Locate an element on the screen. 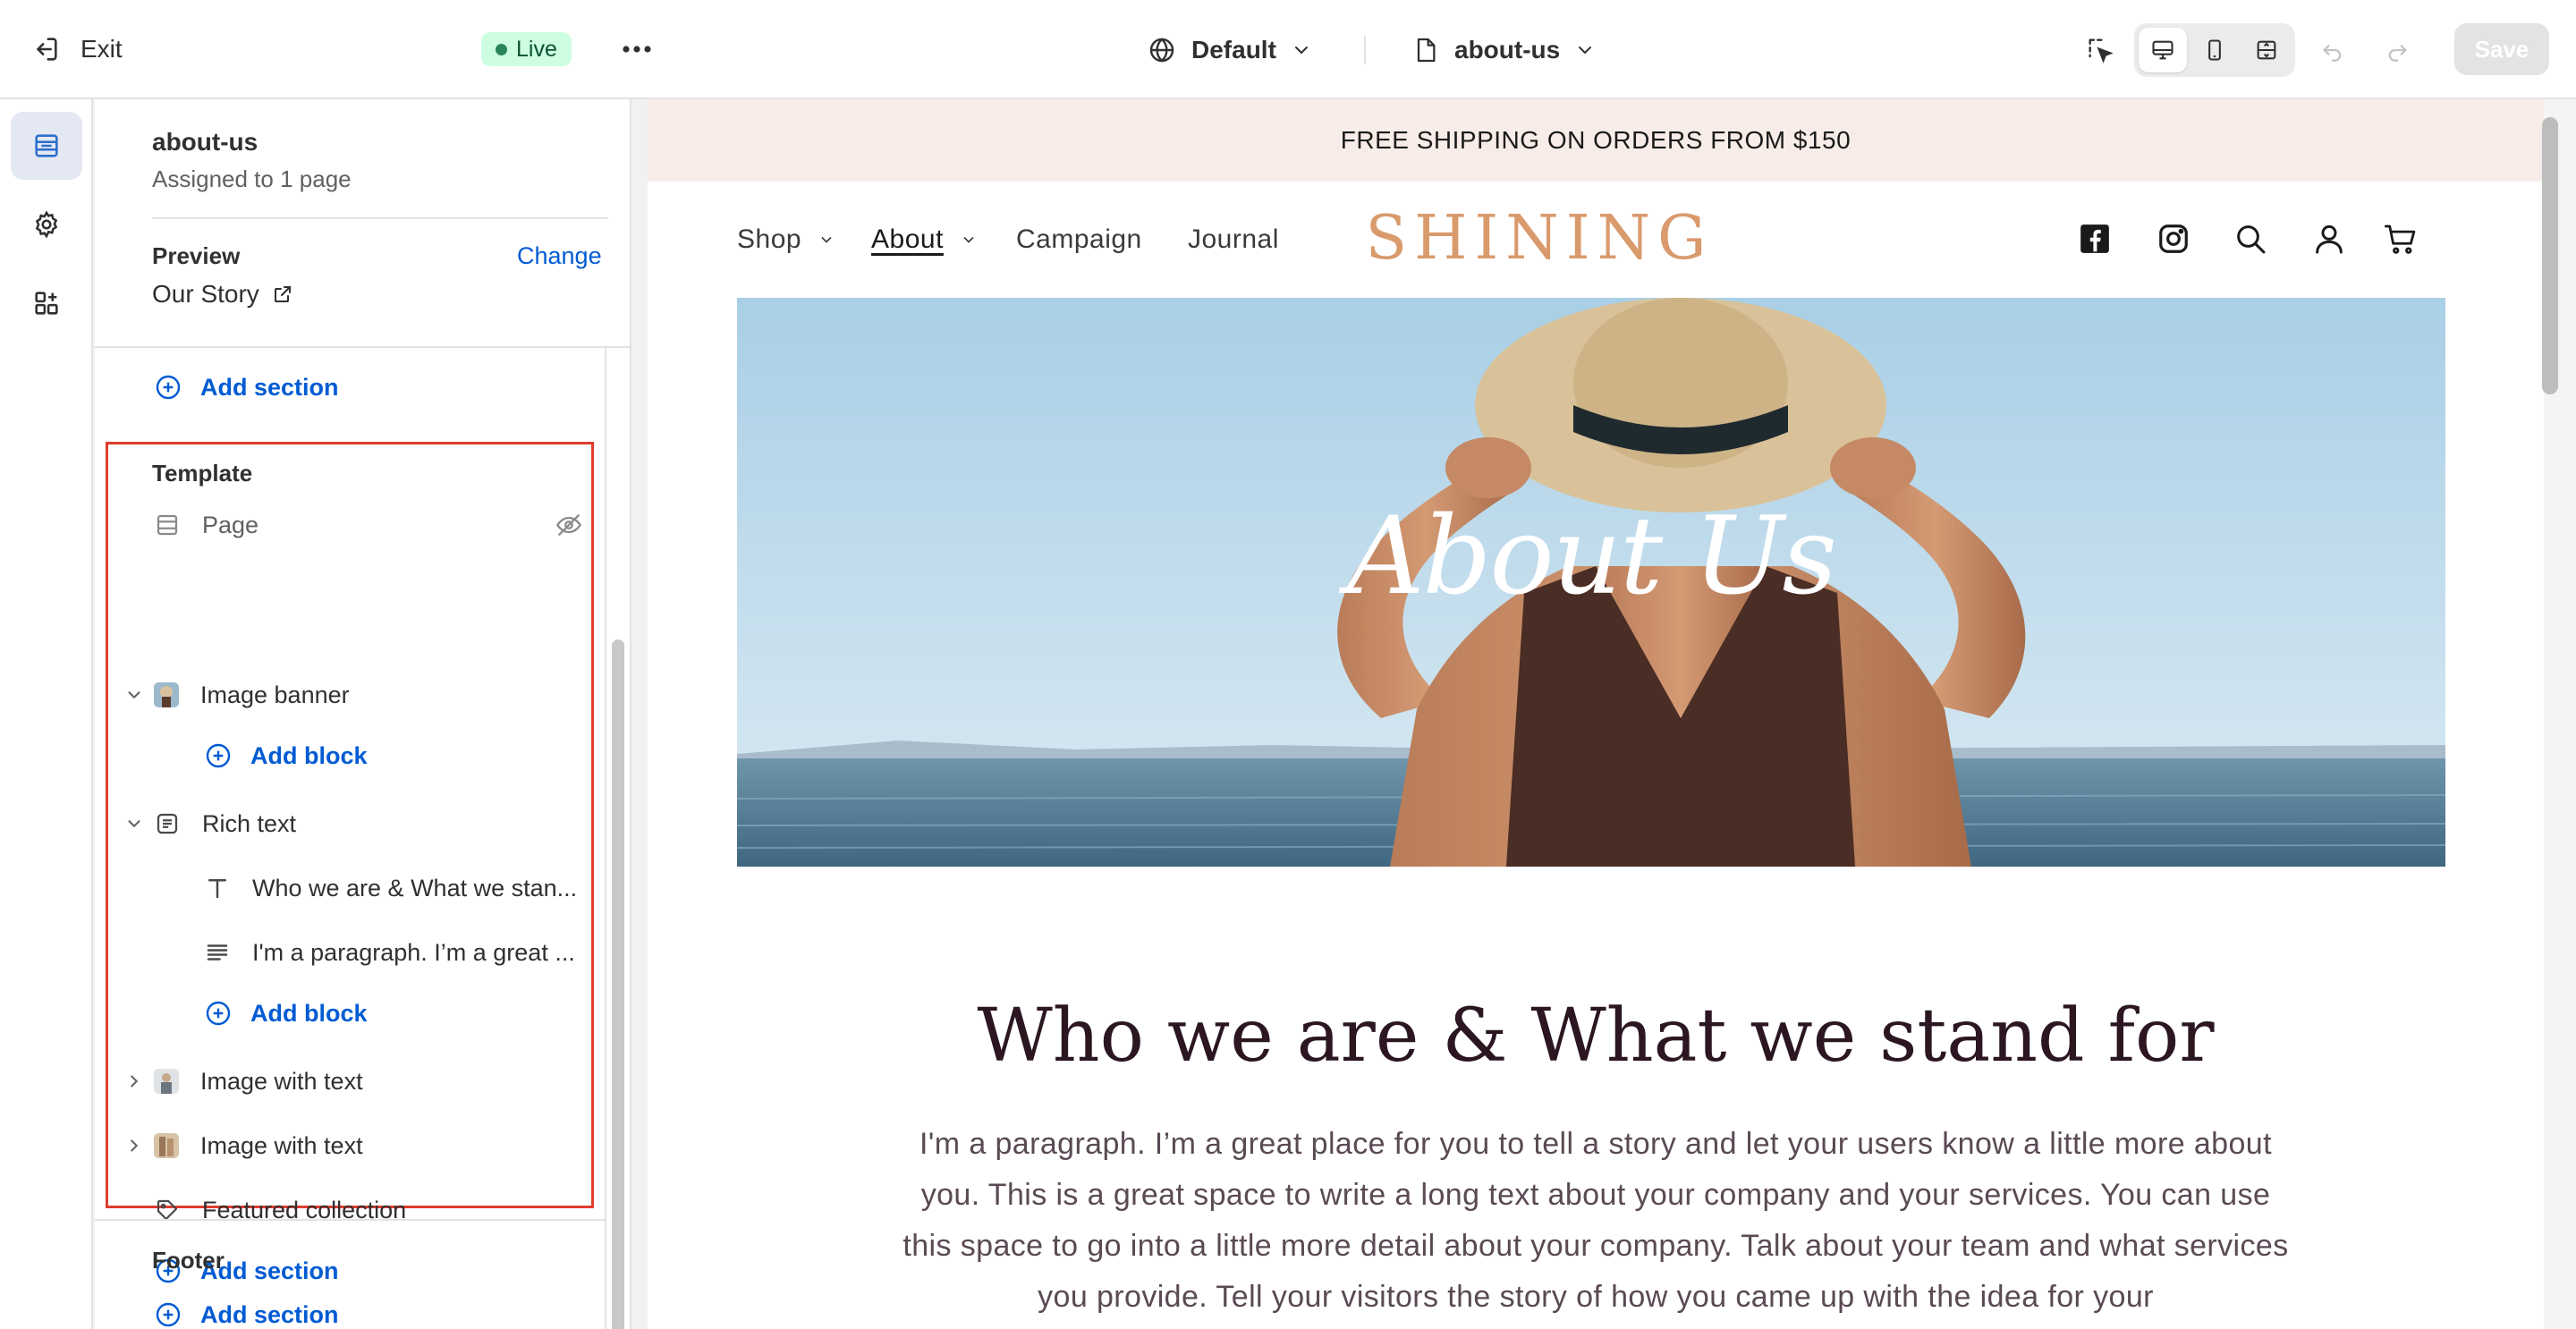  apps-icon is located at coordinates (46, 303).